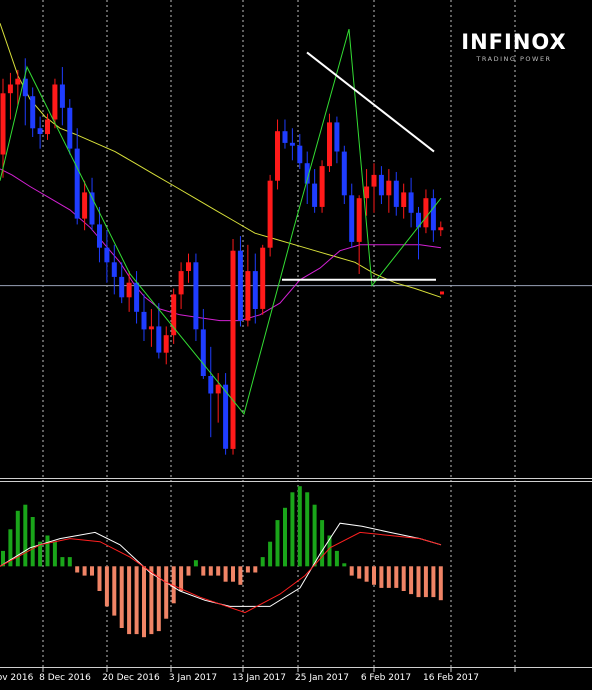 The height and width of the screenshot is (690, 592). Describe the element at coordinates (451, 678) in the screenshot. I see `x-tick-label: 16 Feb 2017` at that location.